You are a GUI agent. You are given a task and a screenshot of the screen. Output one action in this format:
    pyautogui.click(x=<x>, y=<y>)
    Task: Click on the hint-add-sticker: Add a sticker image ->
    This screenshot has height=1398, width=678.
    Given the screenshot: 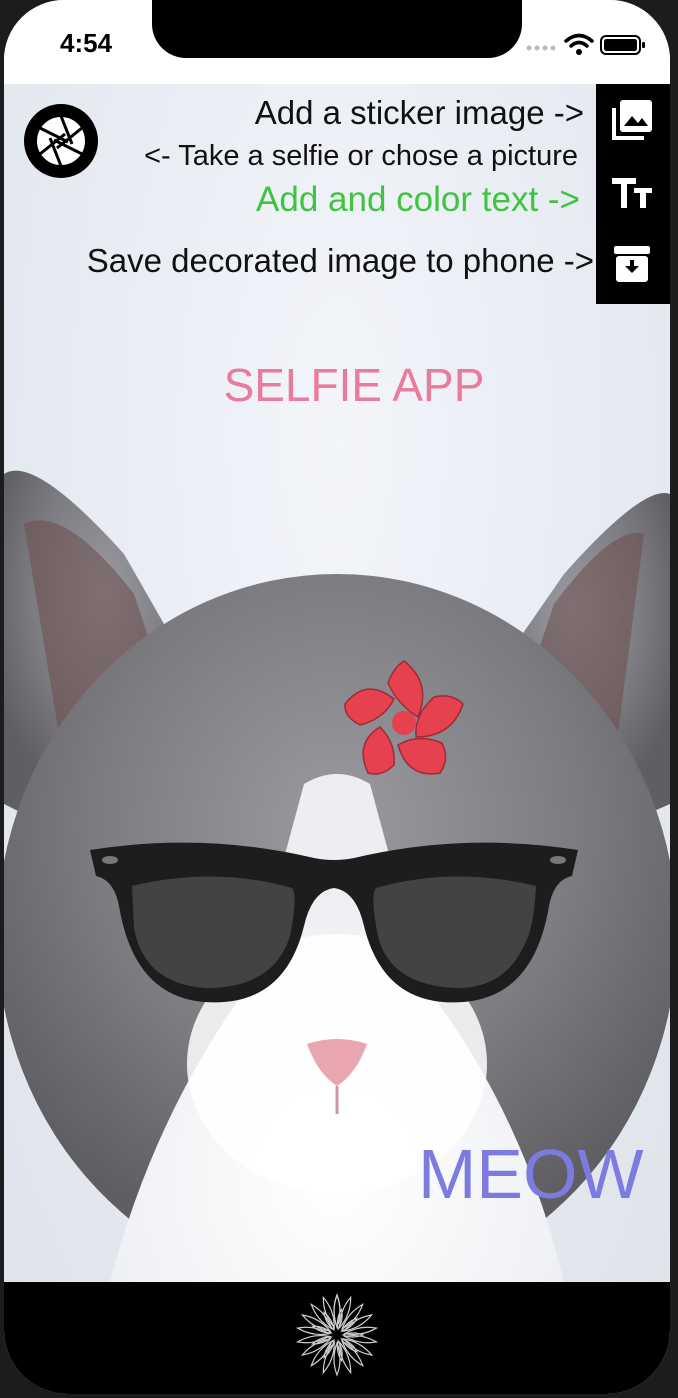 What is the action you would take?
    pyautogui.click(x=419, y=112)
    